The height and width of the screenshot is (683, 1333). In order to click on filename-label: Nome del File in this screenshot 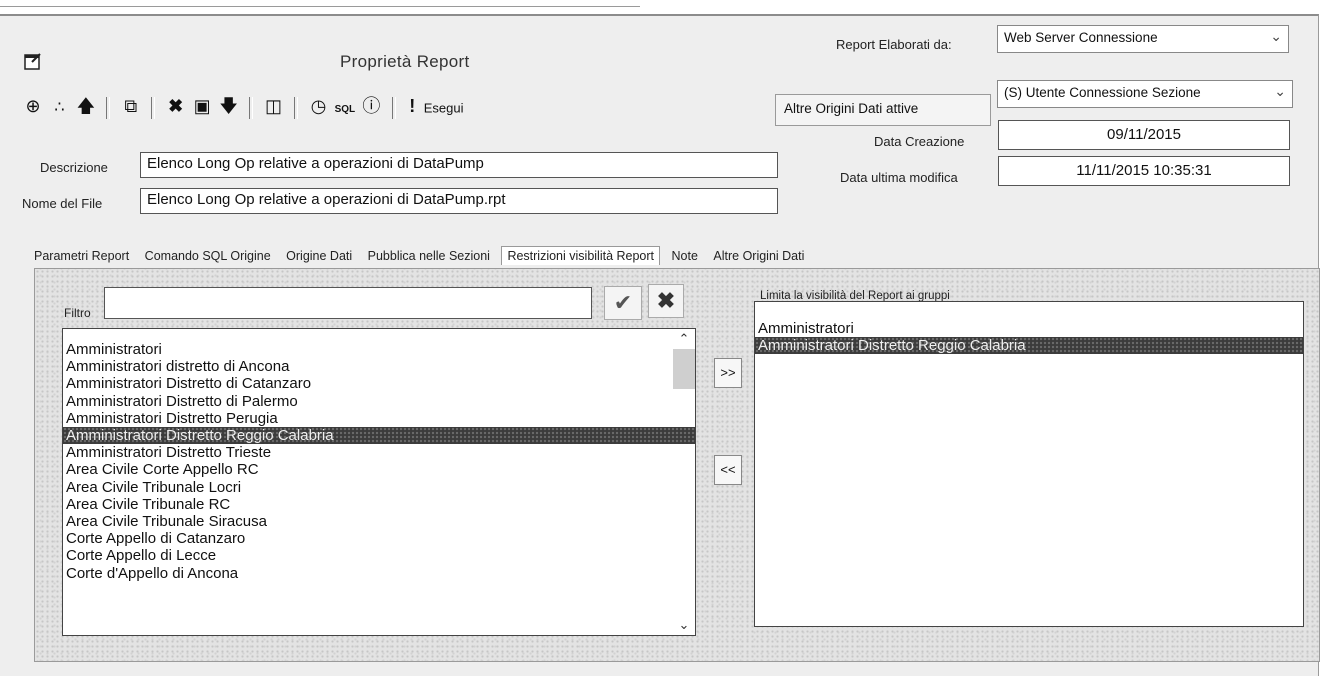, I will do `click(62, 203)`.